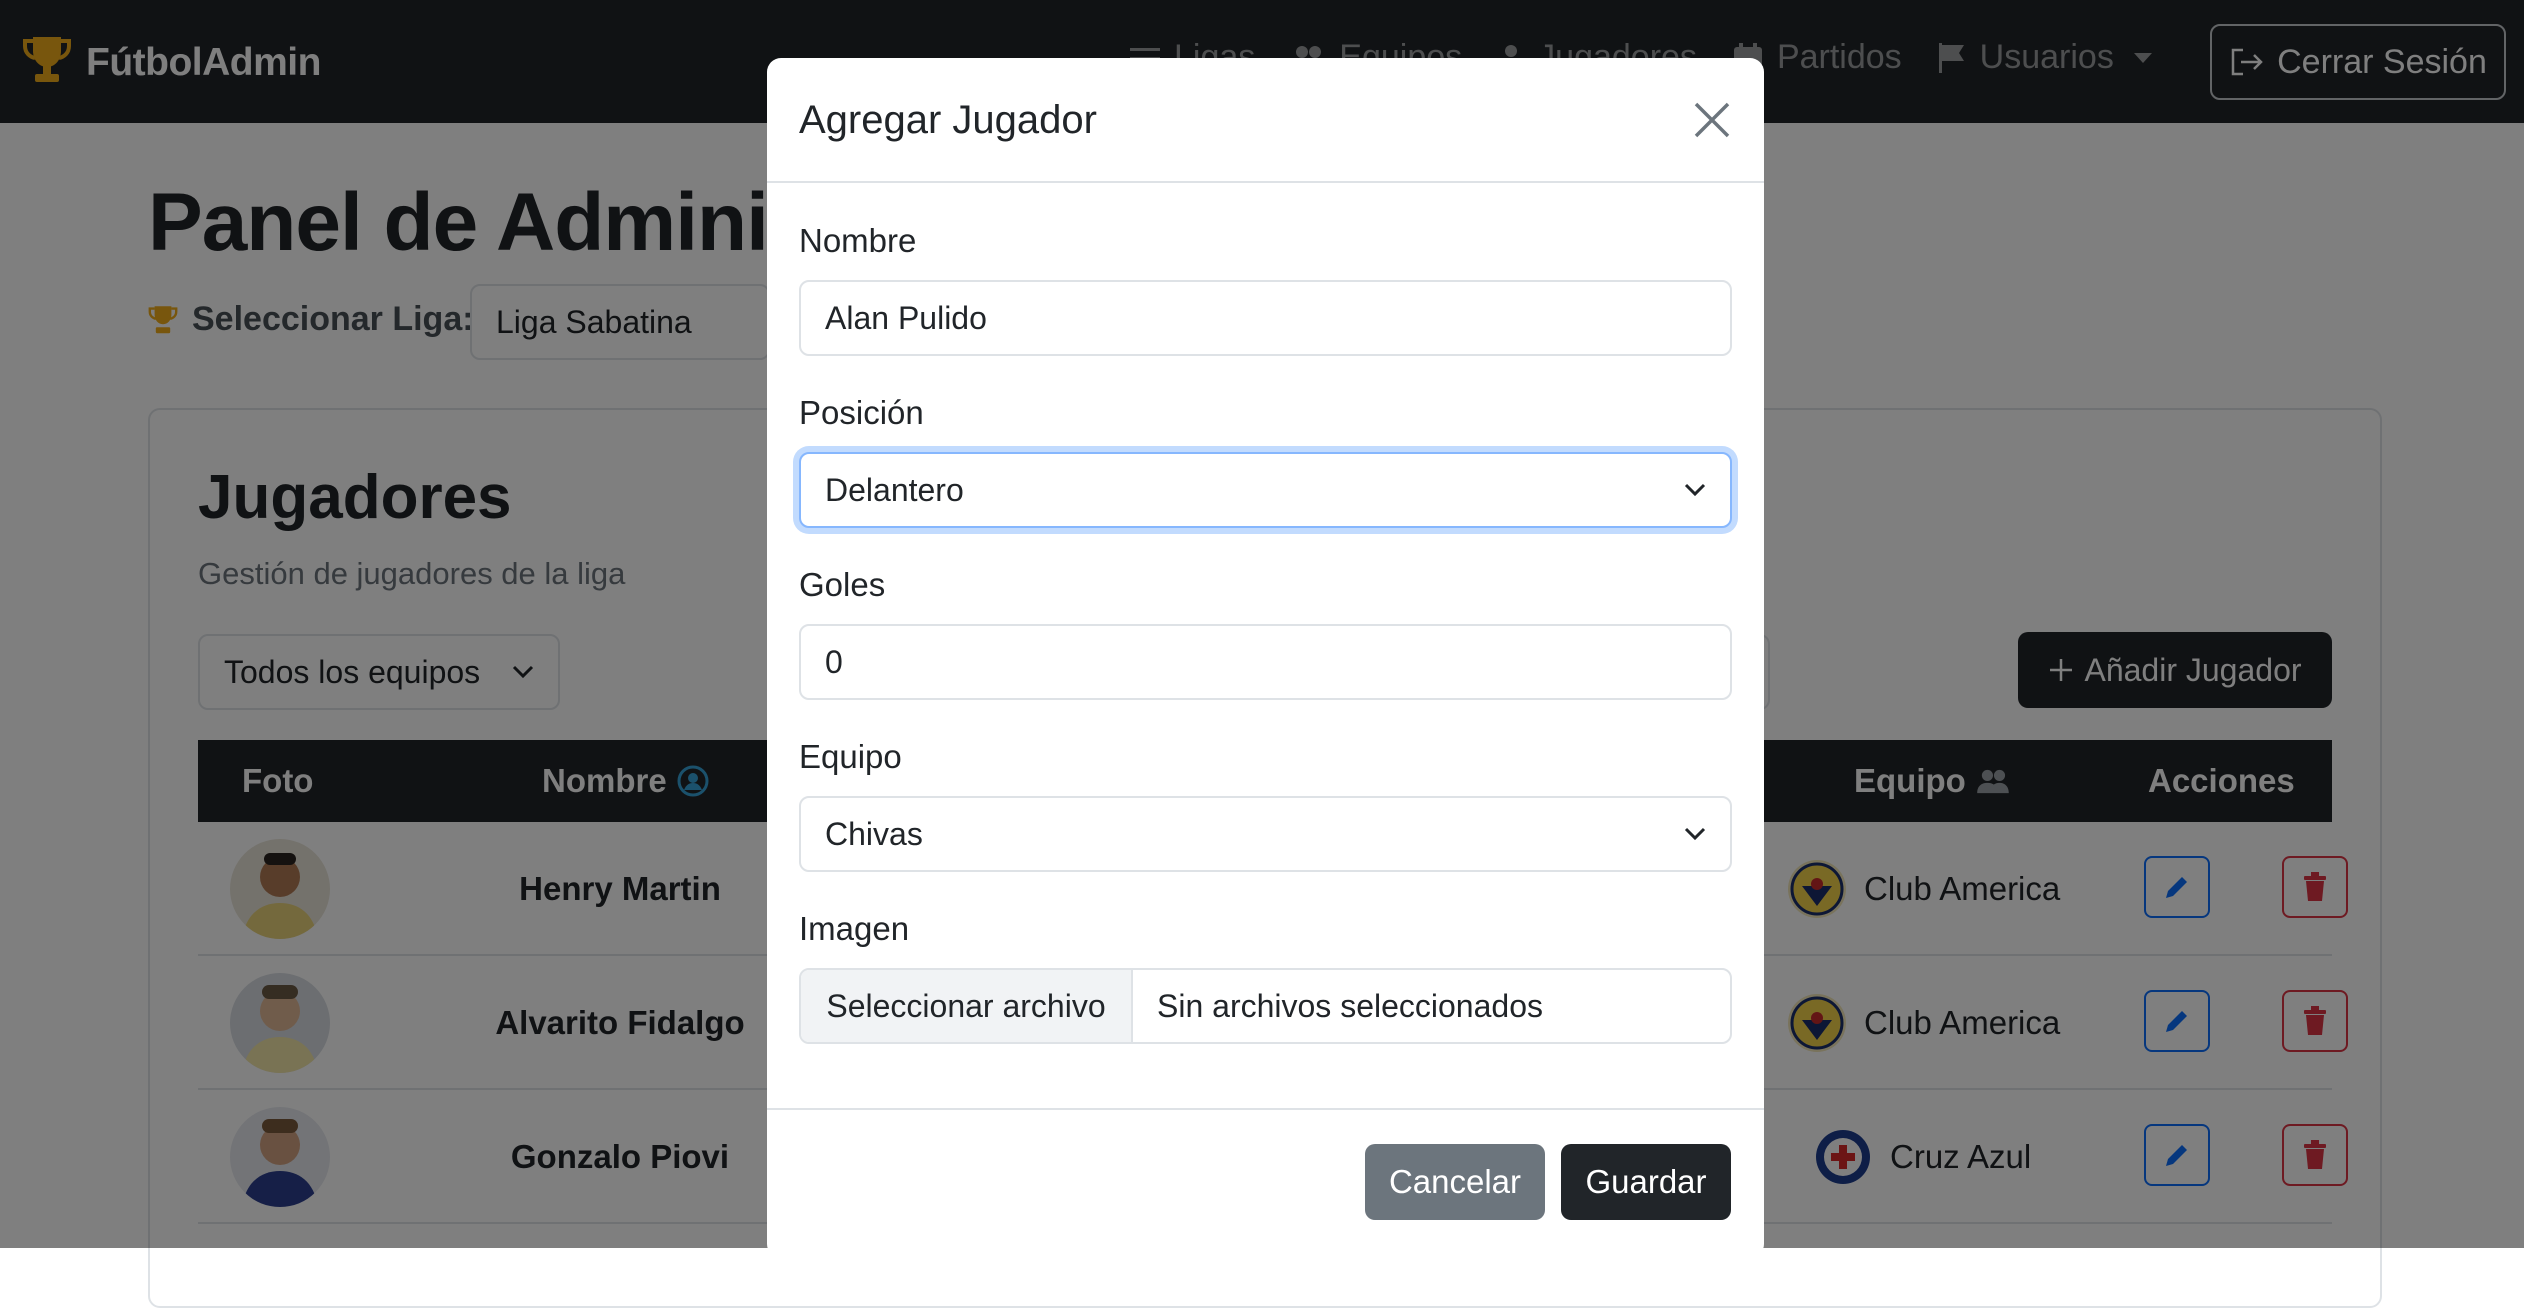 The image size is (2524, 1308). I want to click on close-icon, so click(1712, 120).